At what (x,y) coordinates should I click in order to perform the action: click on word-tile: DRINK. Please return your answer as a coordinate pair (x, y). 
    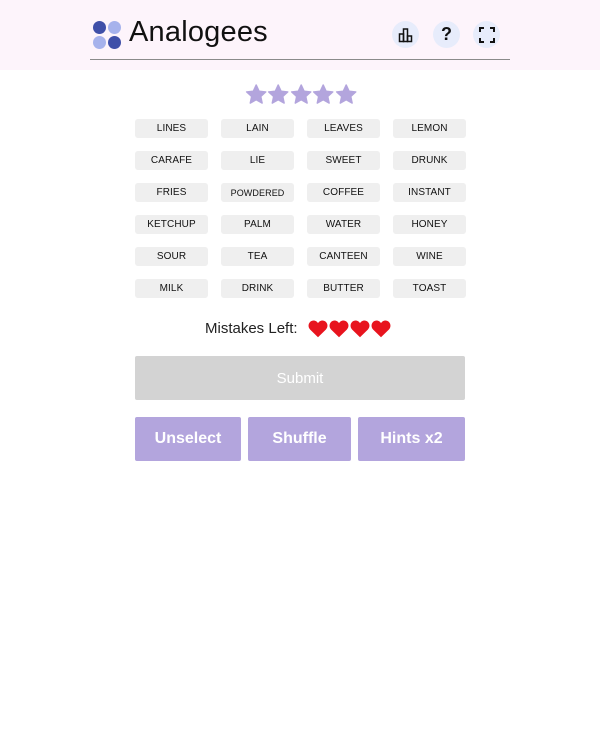
    Looking at the image, I should click on (257, 288).